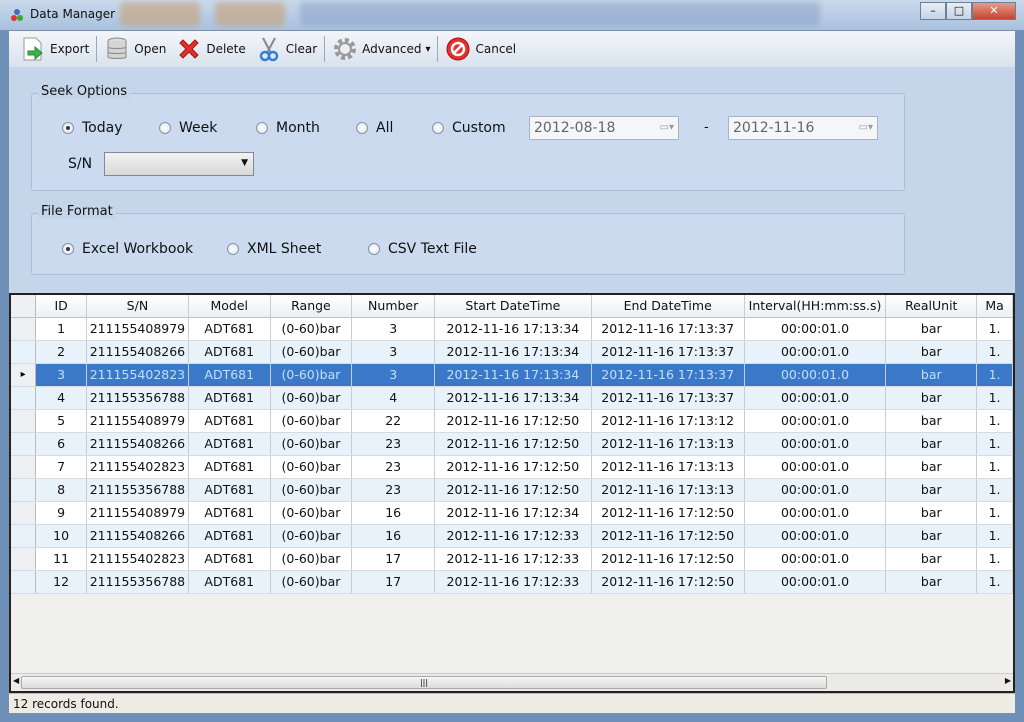 Image resolution: width=1024 pixels, height=722 pixels. I want to click on open-button: Open, so click(135, 49).